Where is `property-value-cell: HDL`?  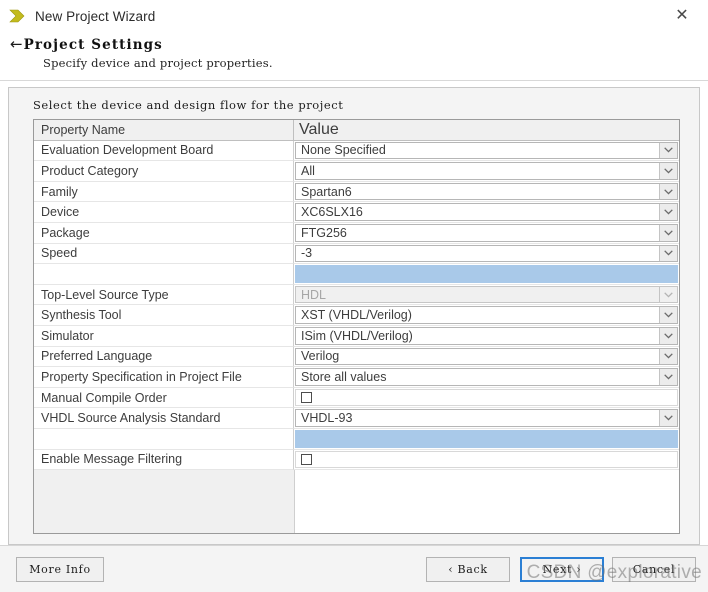
property-value-cell: HDL is located at coordinates (486, 295).